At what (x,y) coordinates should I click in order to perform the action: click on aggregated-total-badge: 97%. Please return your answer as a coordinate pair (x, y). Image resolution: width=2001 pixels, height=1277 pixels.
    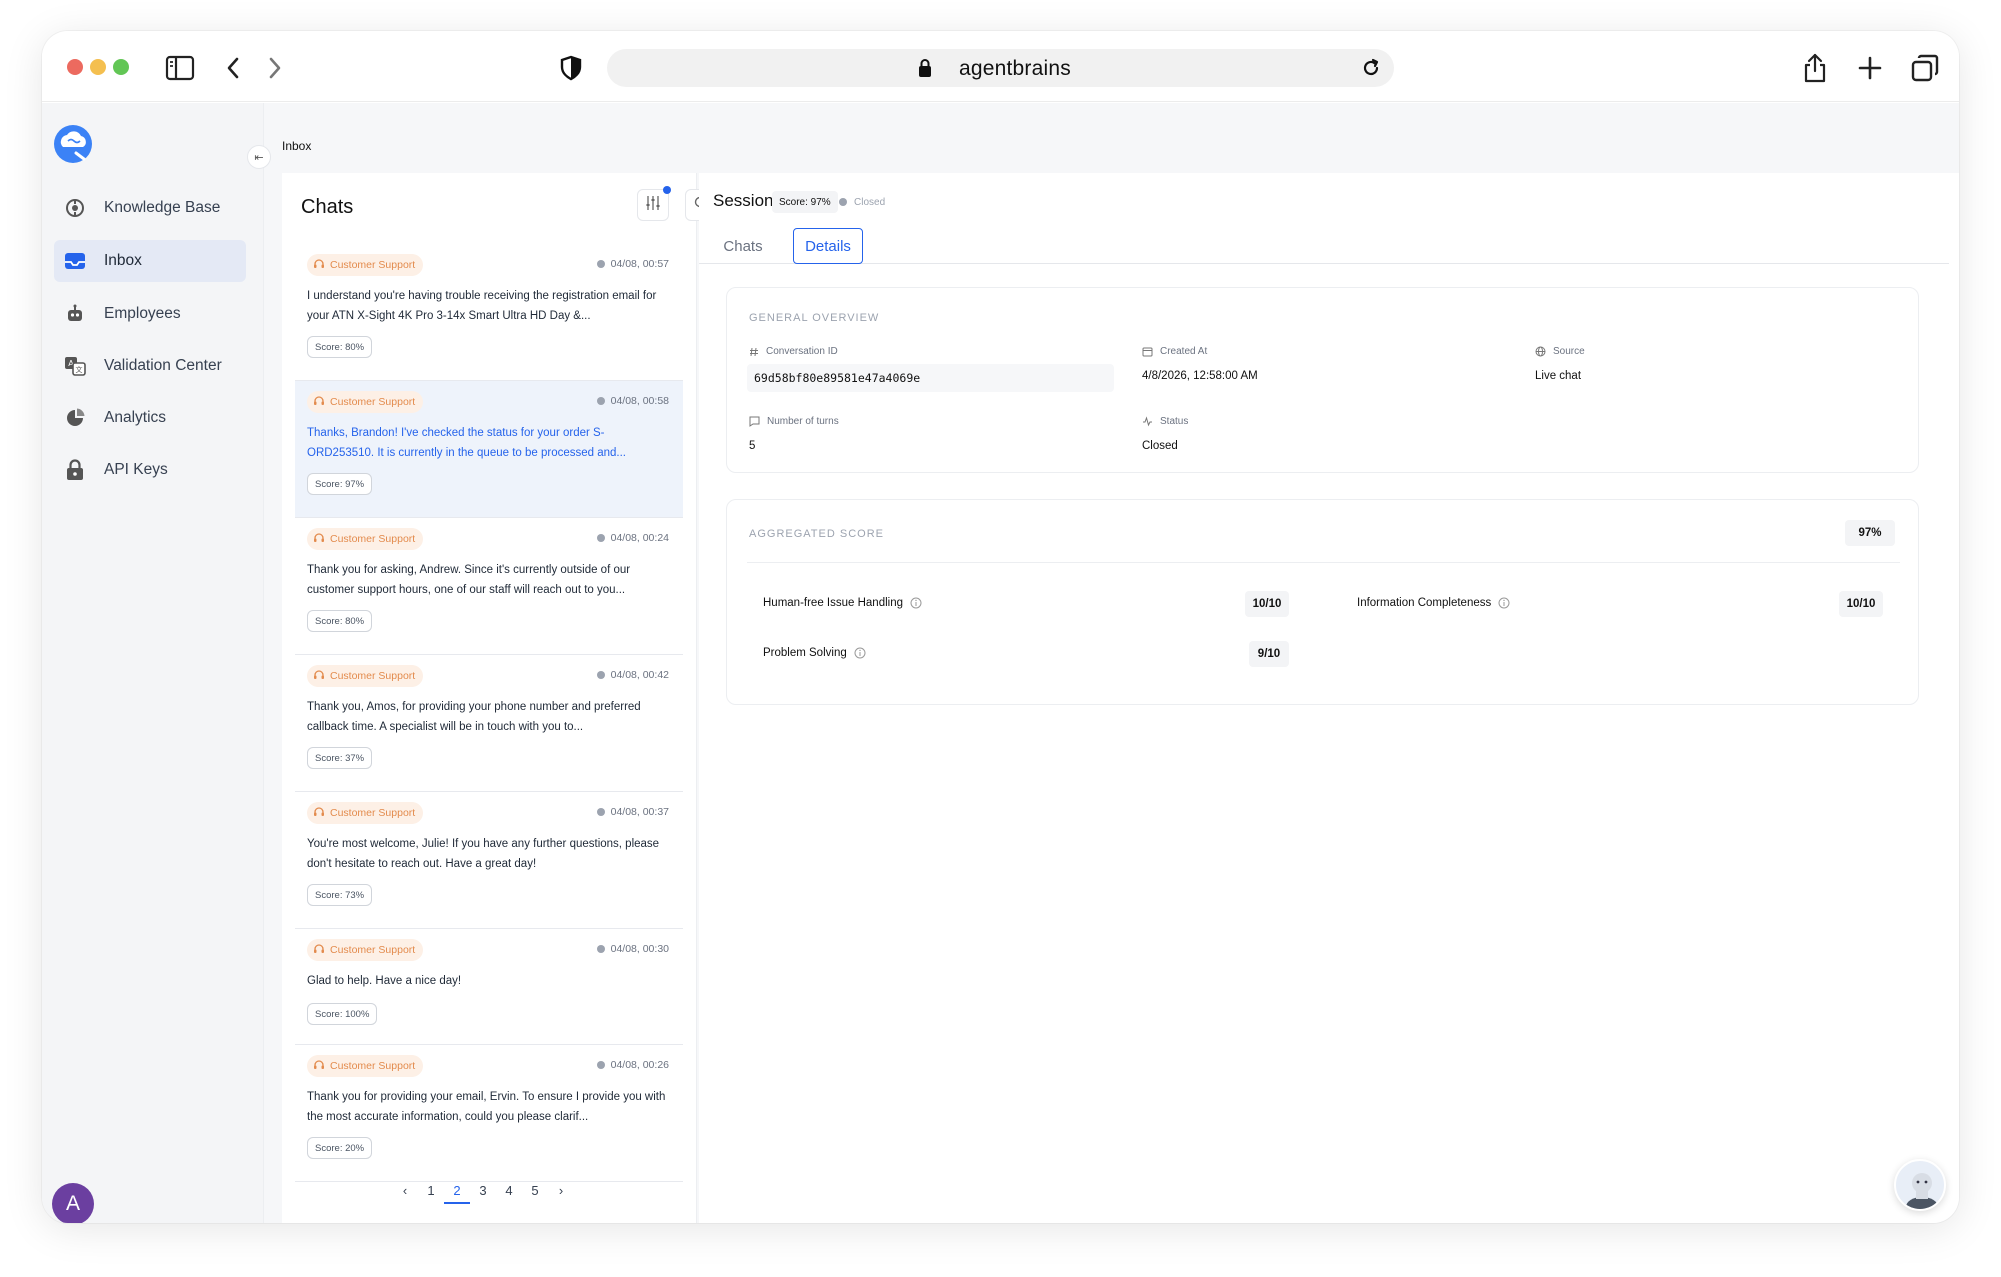
    Looking at the image, I should click on (1870, 533).